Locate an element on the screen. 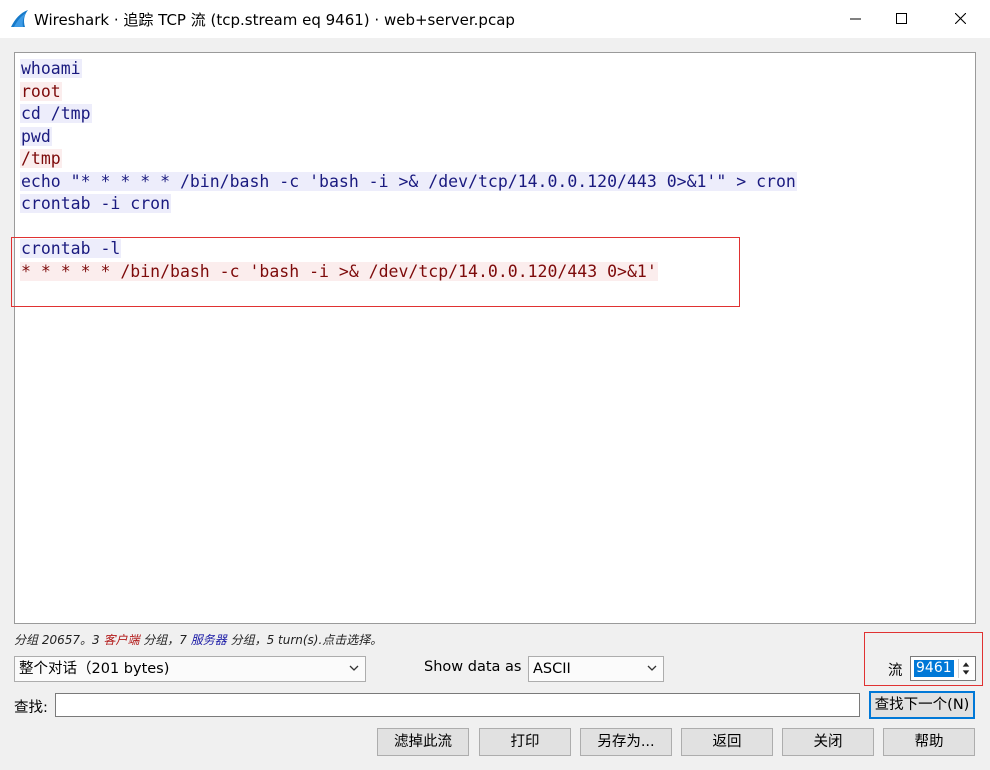  minimize-icon is located at coordinates (855, 19).